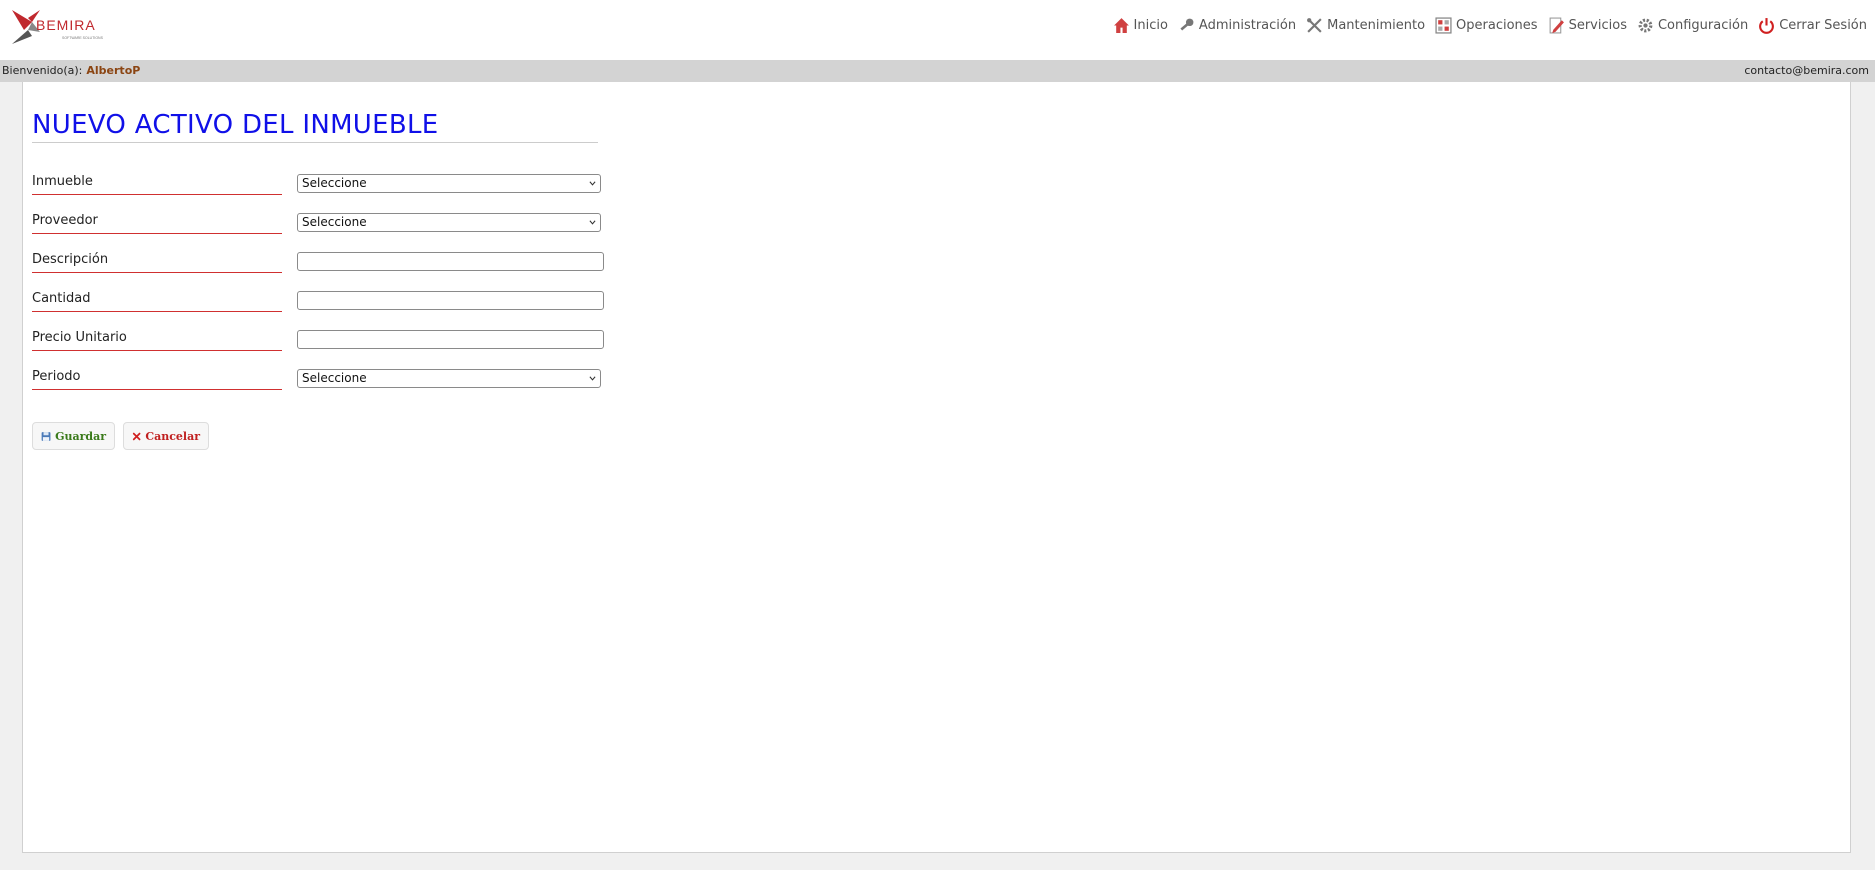 This screenshot has width=1875, height=870. I want to click on save-button-label: Guardar, so click(80, 436).